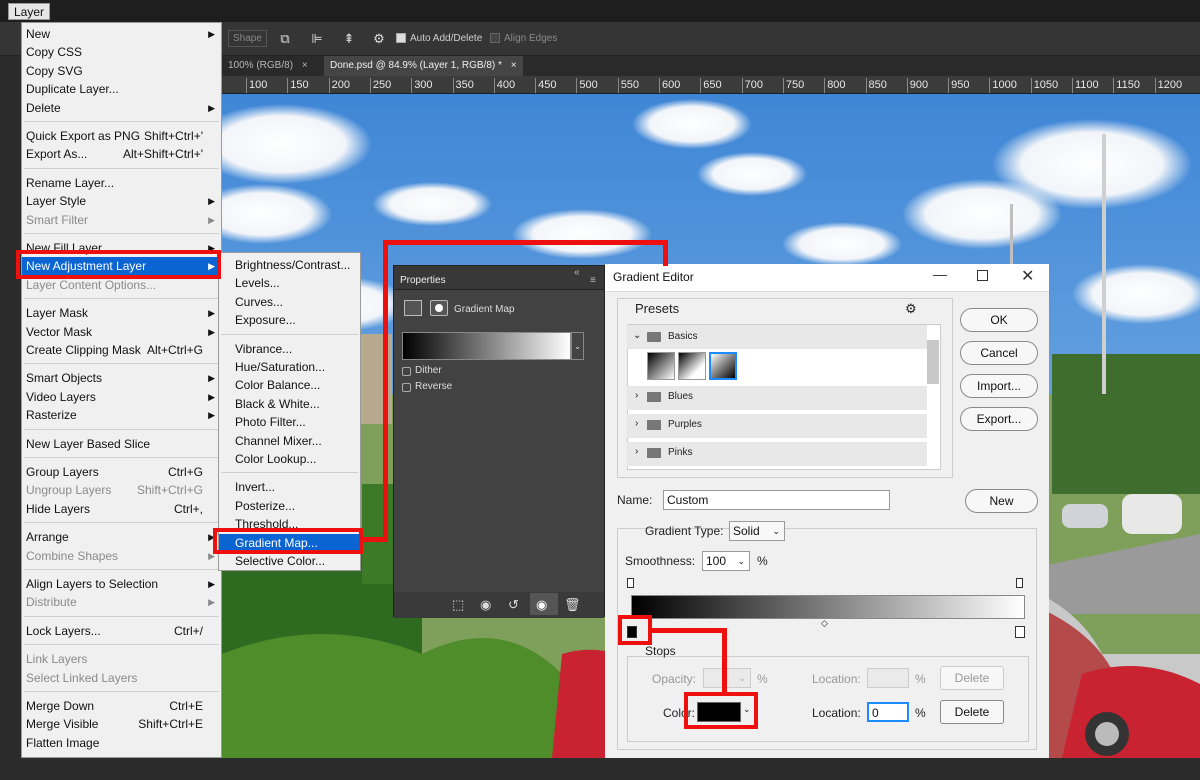 The width and height of the screenshot is (1200, 780). Describe the element at coordinates (513, 605) in the screenshot. I see `reset-icon: ↺` at that location.